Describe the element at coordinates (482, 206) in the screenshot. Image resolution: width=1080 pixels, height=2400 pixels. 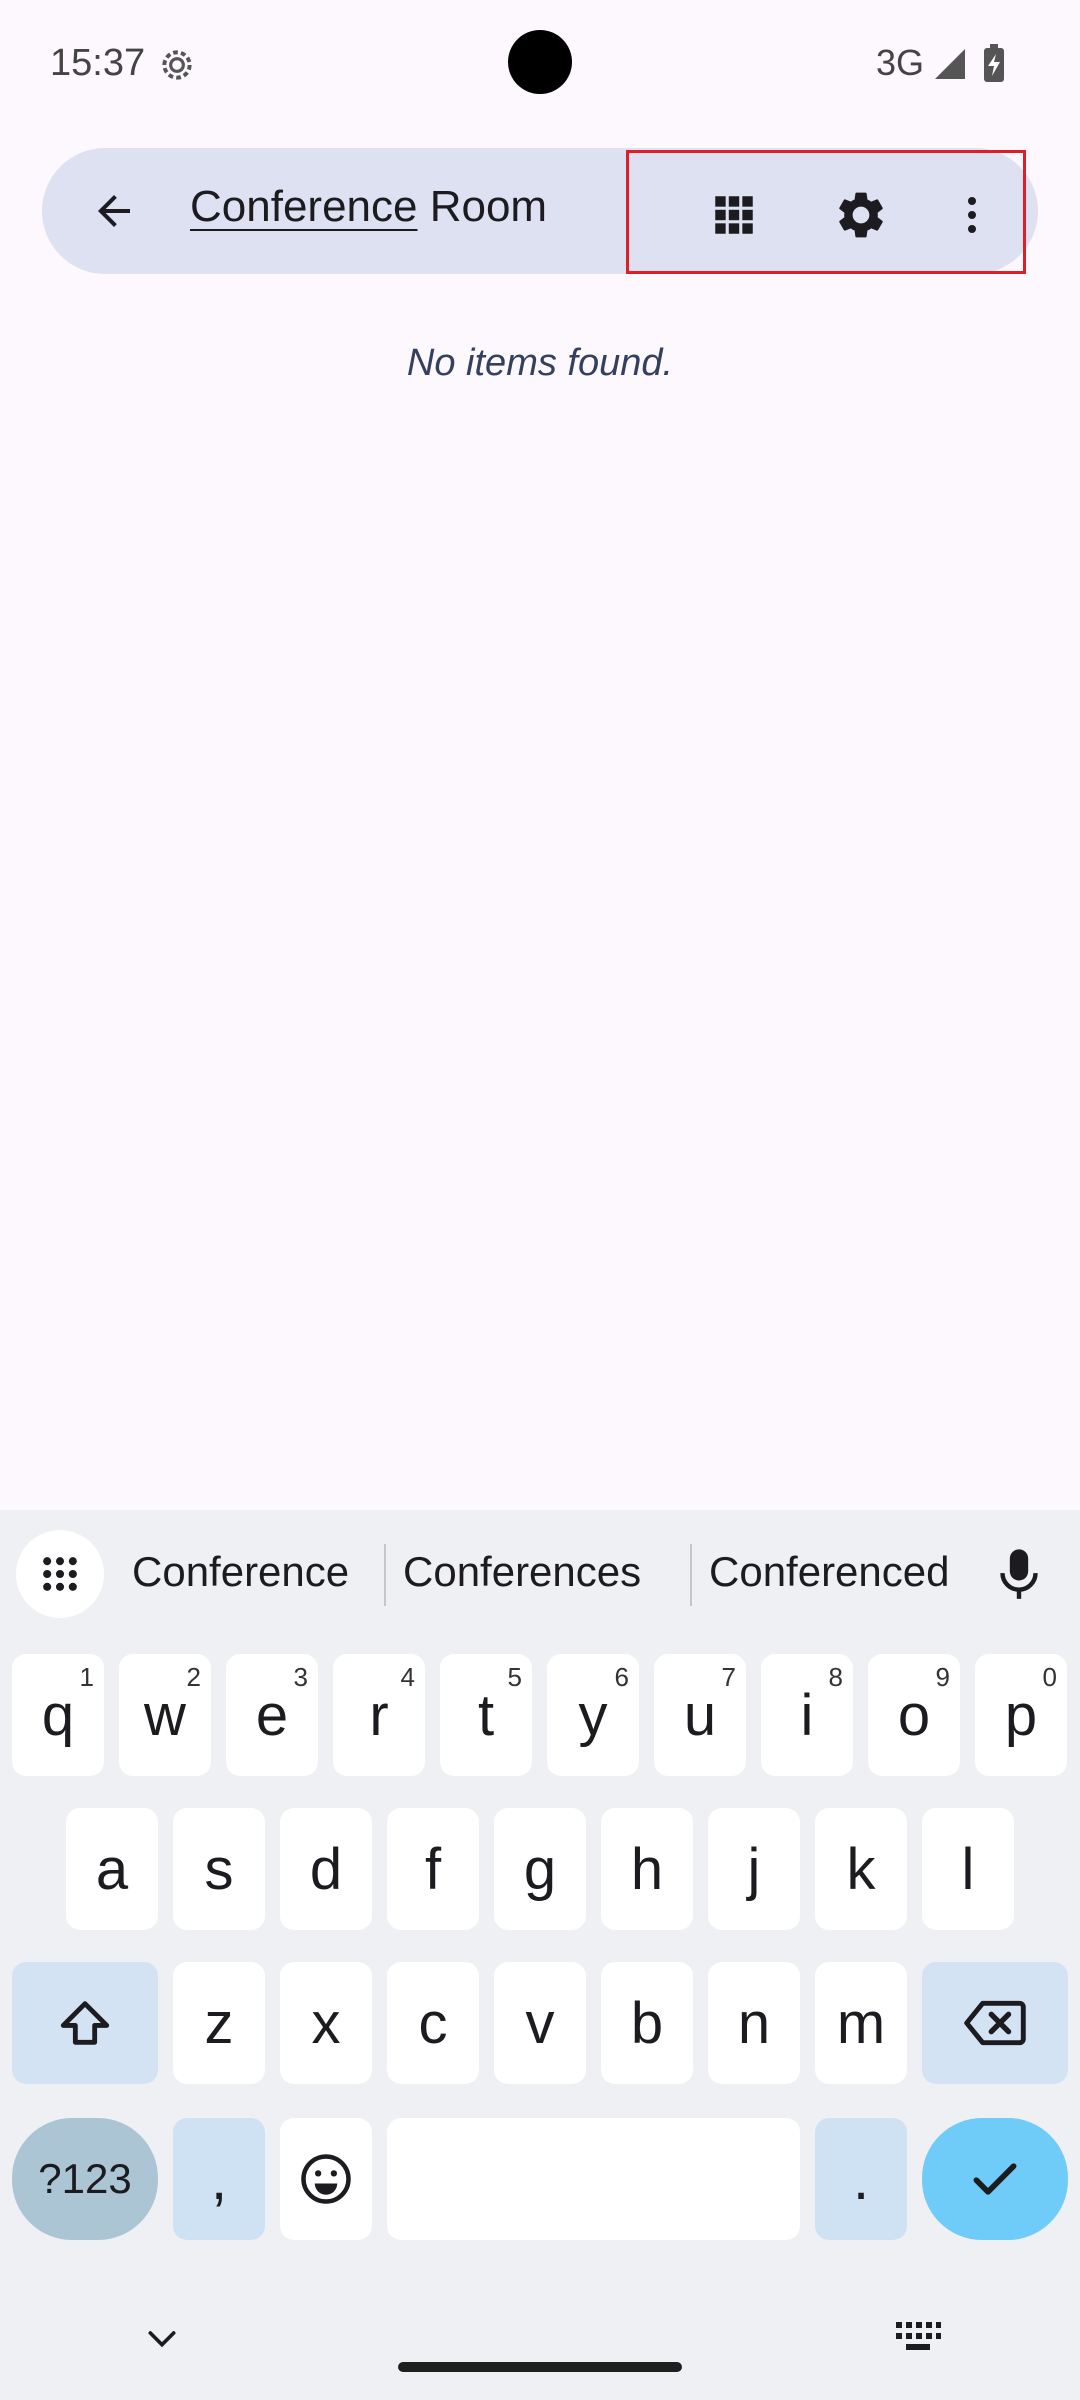
I see `search-query-rest: Room` at that location.